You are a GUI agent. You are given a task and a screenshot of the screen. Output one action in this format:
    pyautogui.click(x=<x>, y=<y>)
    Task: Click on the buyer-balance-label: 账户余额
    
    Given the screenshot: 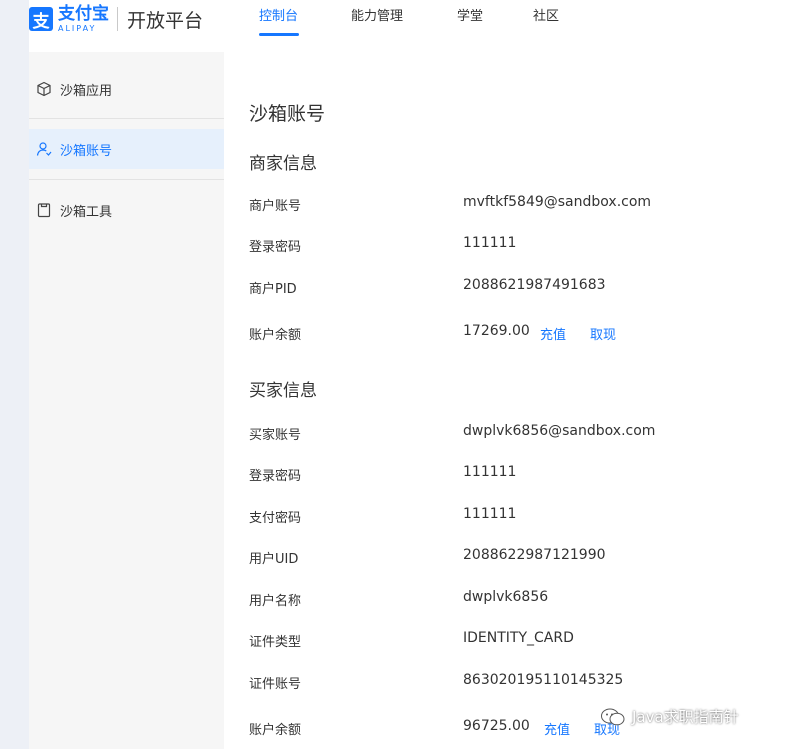 What is the action you would take?
    pyautogui.click(x=275, y=730)
    